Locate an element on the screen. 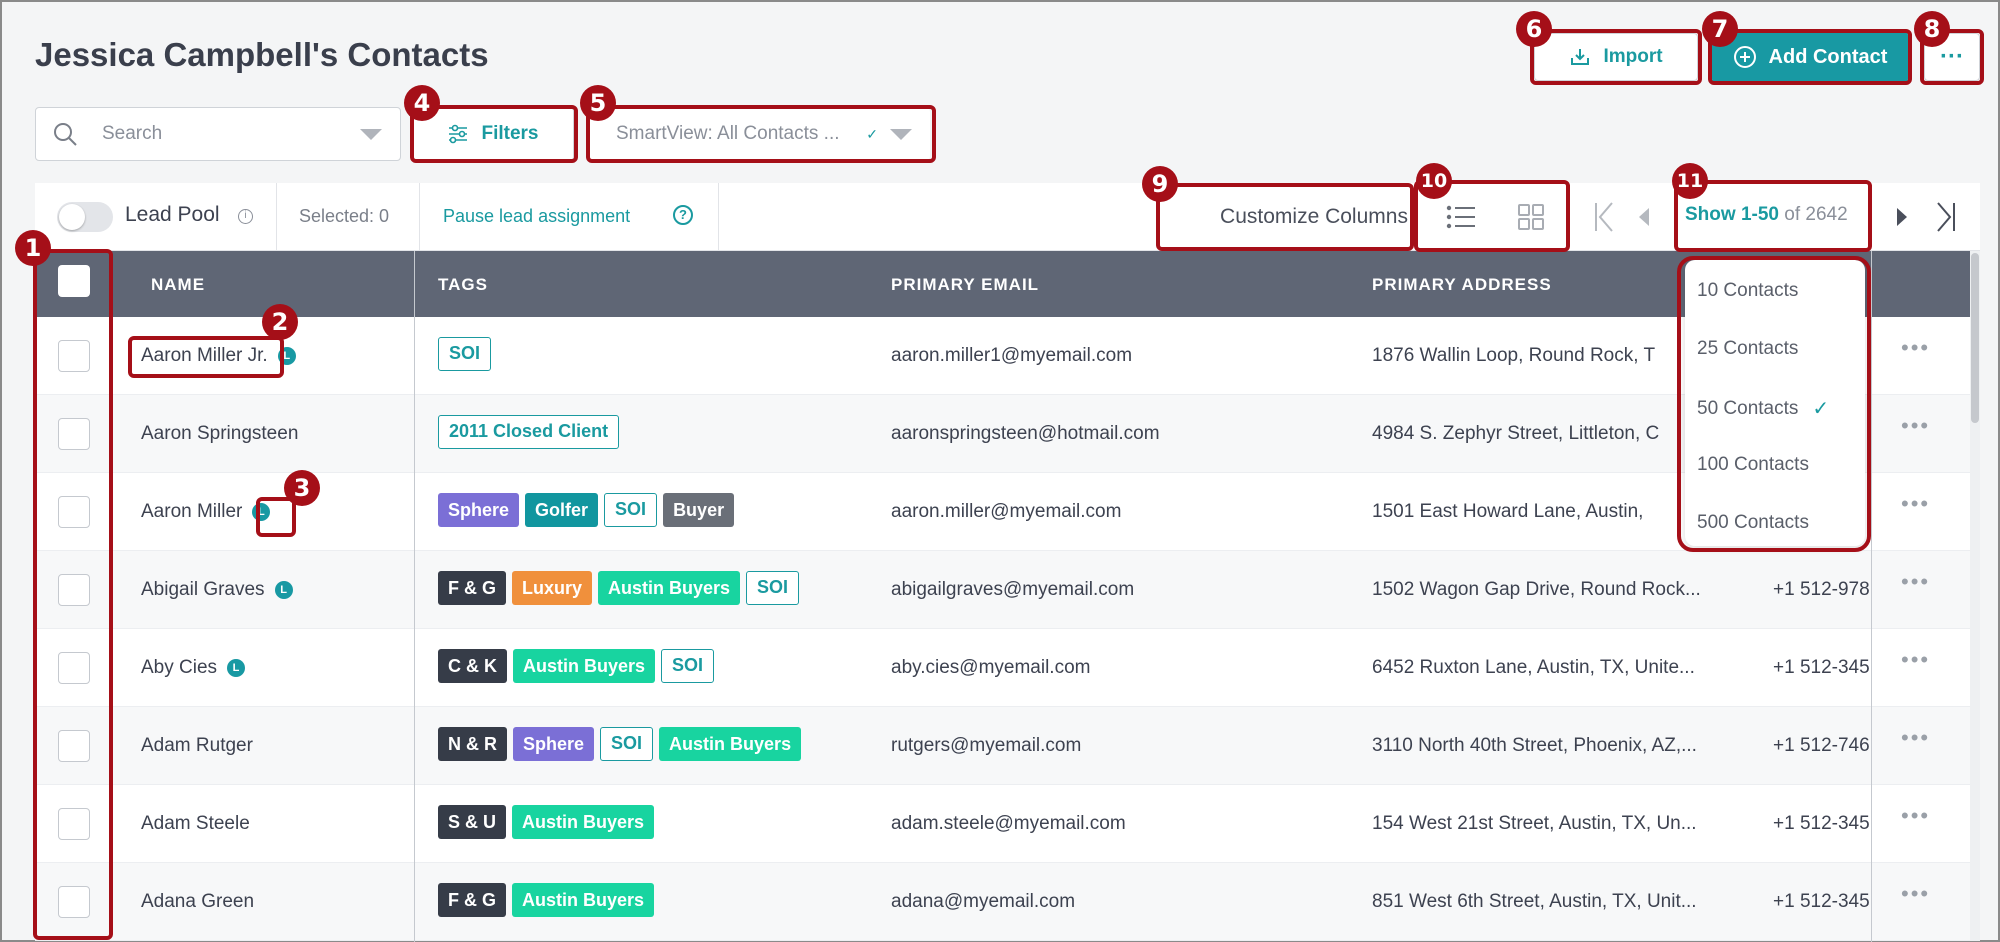 This screenshot has width=2000, height=942. first-page-icon is located at coordinates (1604, 217).